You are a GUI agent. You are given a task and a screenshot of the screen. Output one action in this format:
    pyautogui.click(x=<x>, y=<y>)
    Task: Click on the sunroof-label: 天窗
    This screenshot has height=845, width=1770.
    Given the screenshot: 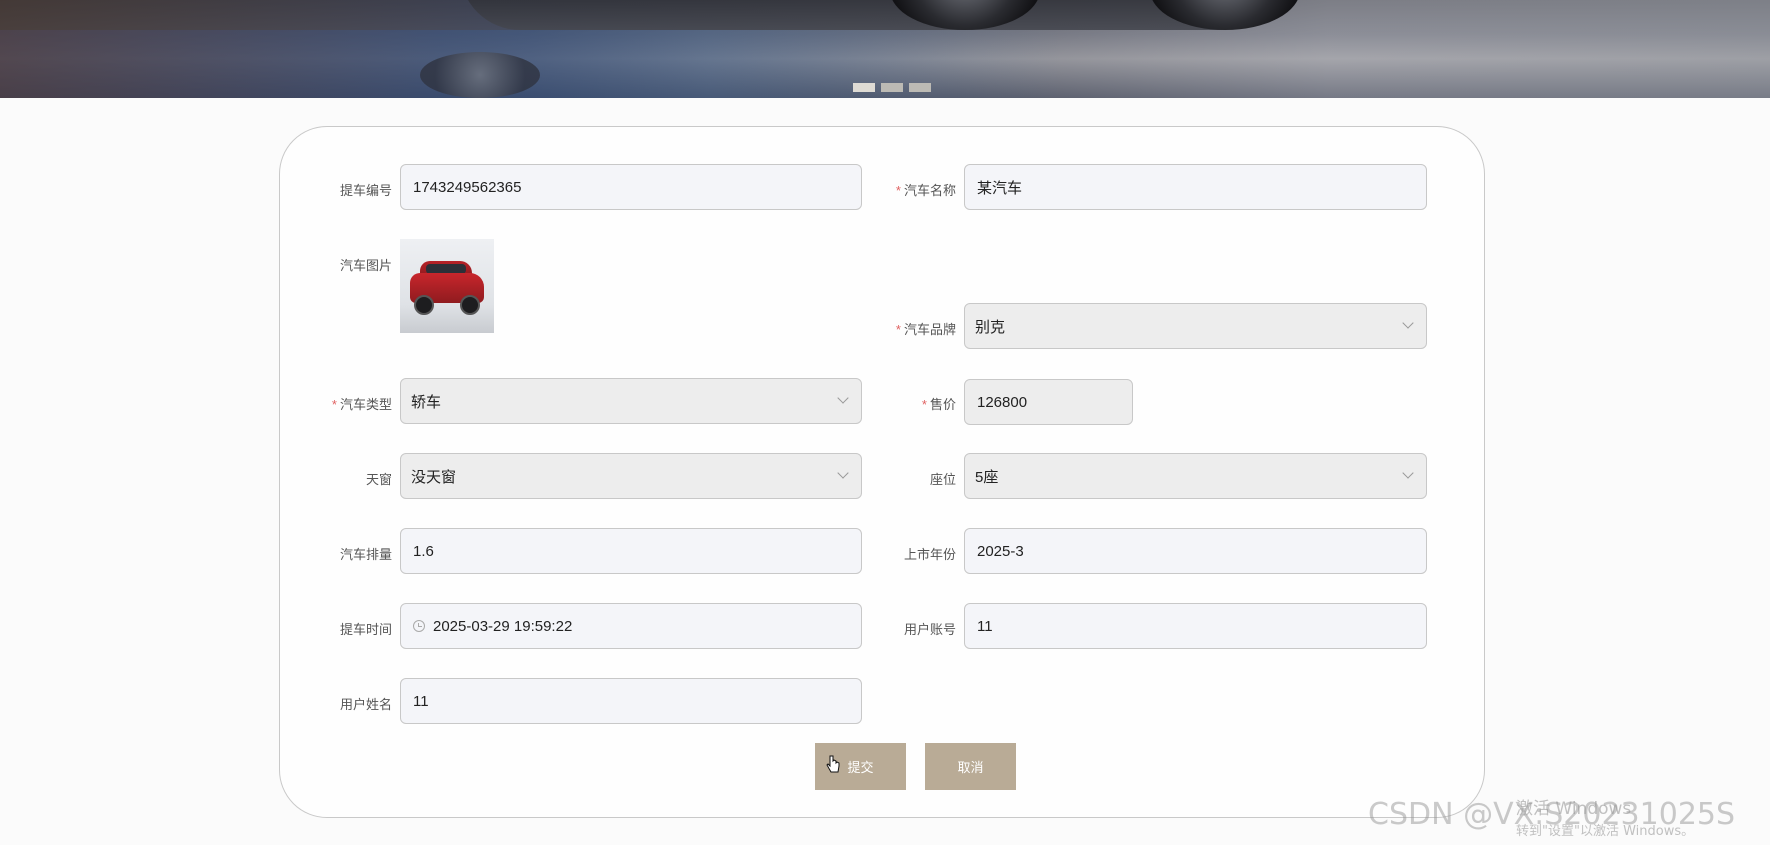 What is the action you would take?
    pyautogui.click(x=378, y=479)
    